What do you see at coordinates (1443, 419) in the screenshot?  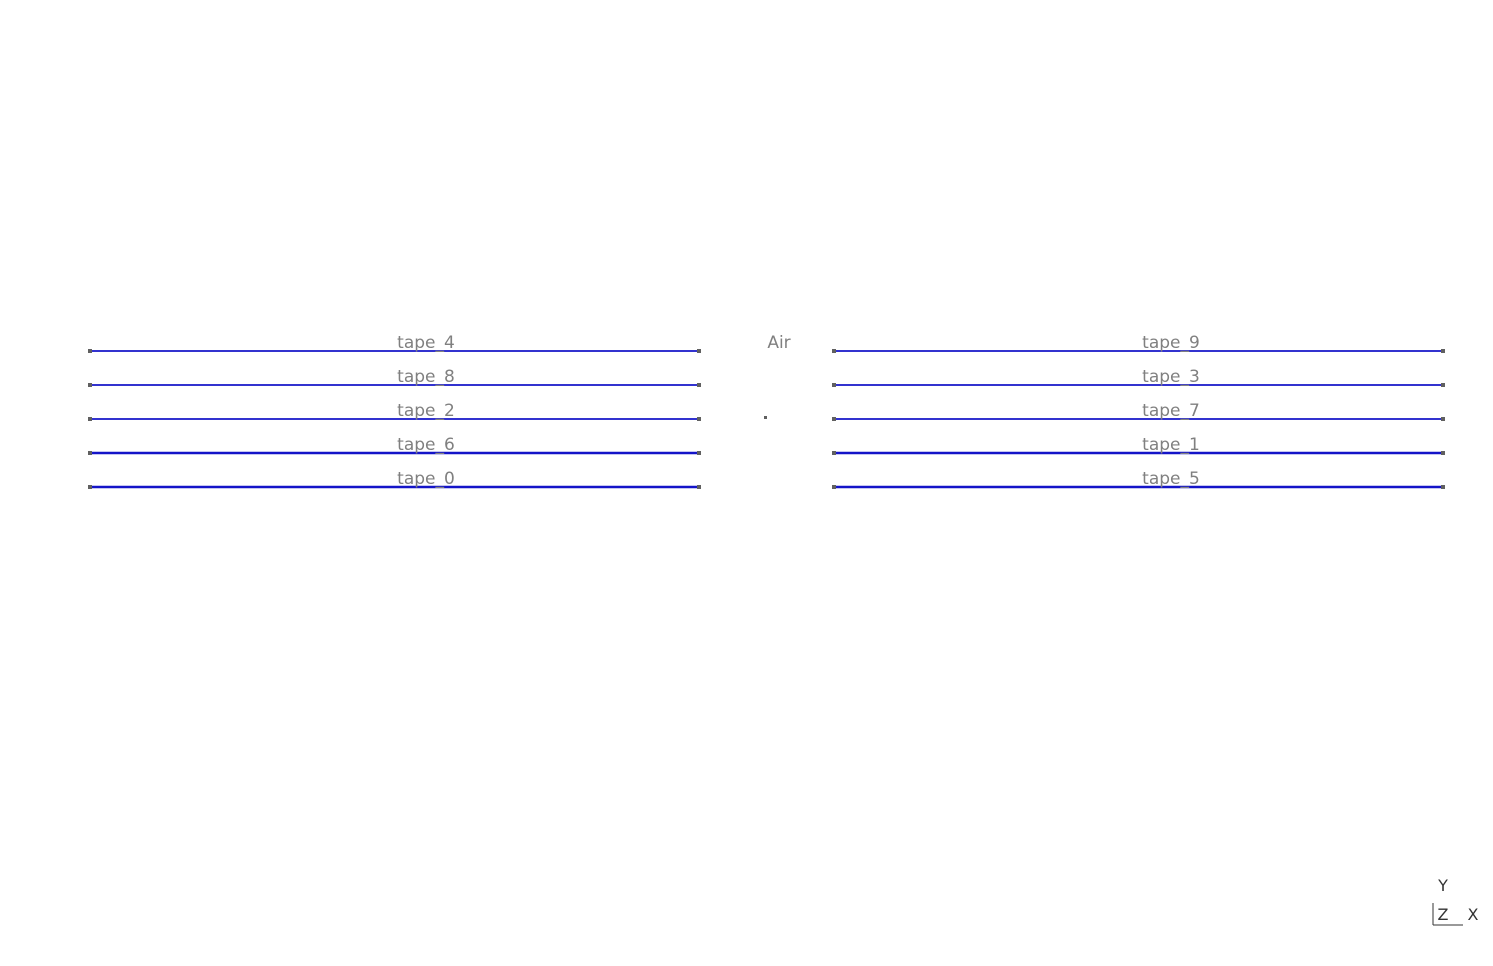 I see `tape-endpoint-tape_7-end` at bounding box center [1443, 419].